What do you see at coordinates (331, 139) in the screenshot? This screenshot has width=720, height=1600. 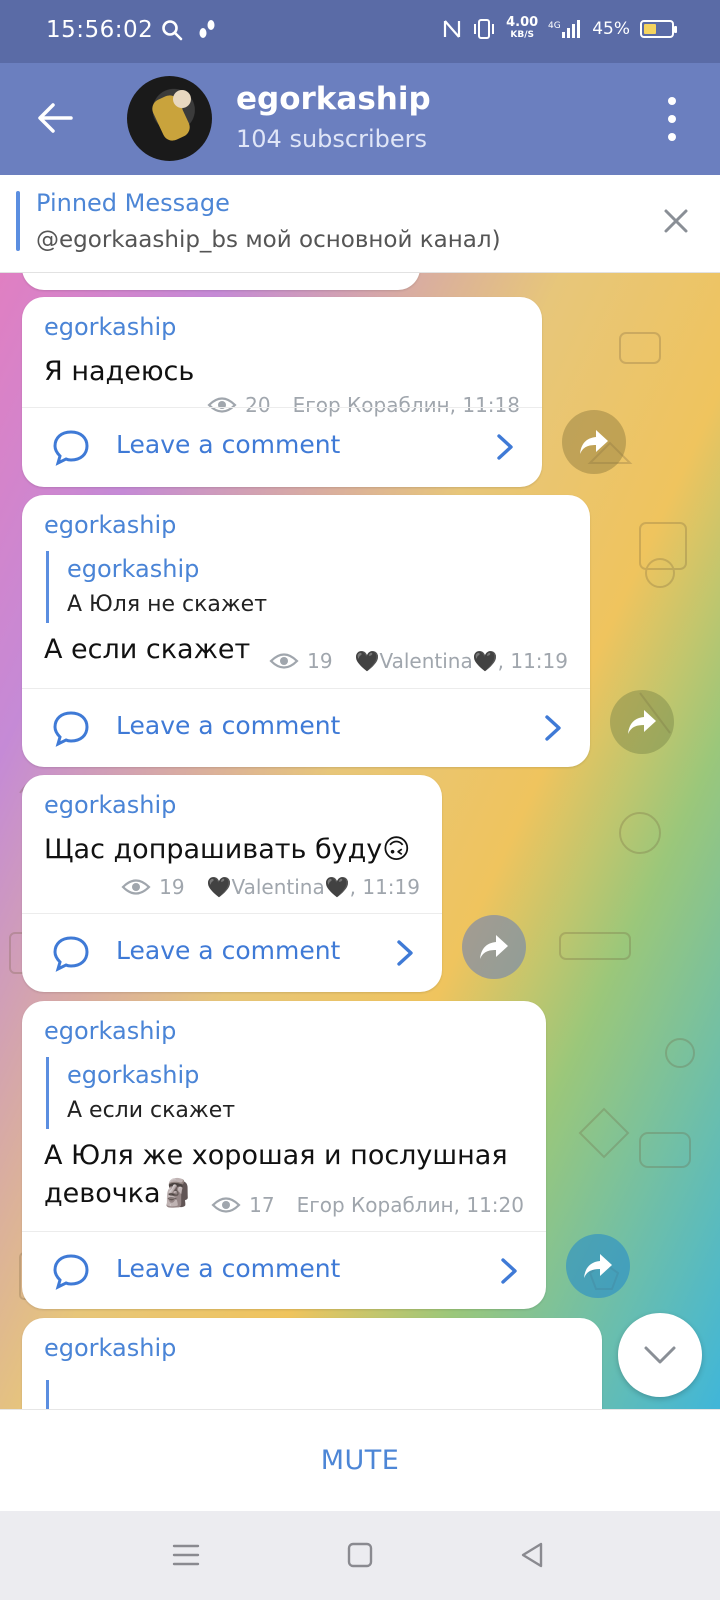 I see `subscriber-count: 104 subscribers` at bounding box center [331, 139].